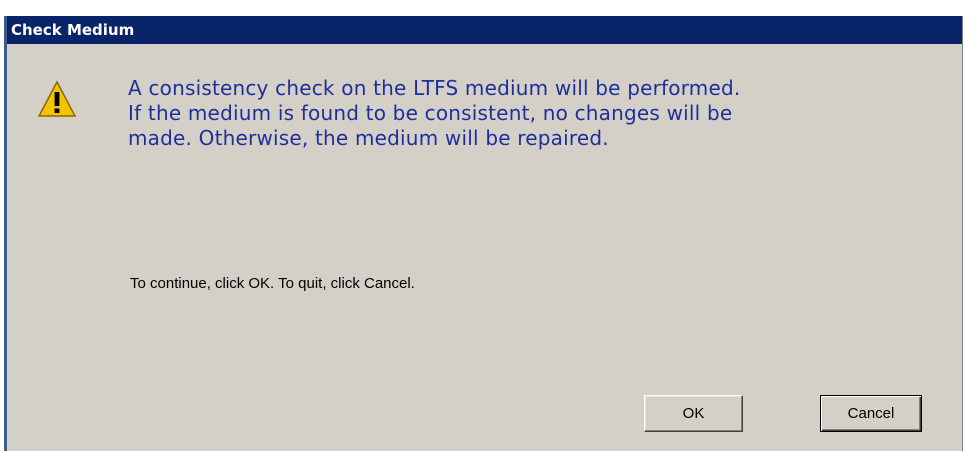 The width and height of the screenshot is (969, 451). I want to click on ok-button: OK, so click(693, 413).